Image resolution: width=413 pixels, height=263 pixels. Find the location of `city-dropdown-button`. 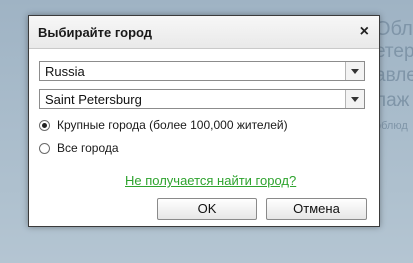

city-dropdown-button is located at coordinates (354, 99).